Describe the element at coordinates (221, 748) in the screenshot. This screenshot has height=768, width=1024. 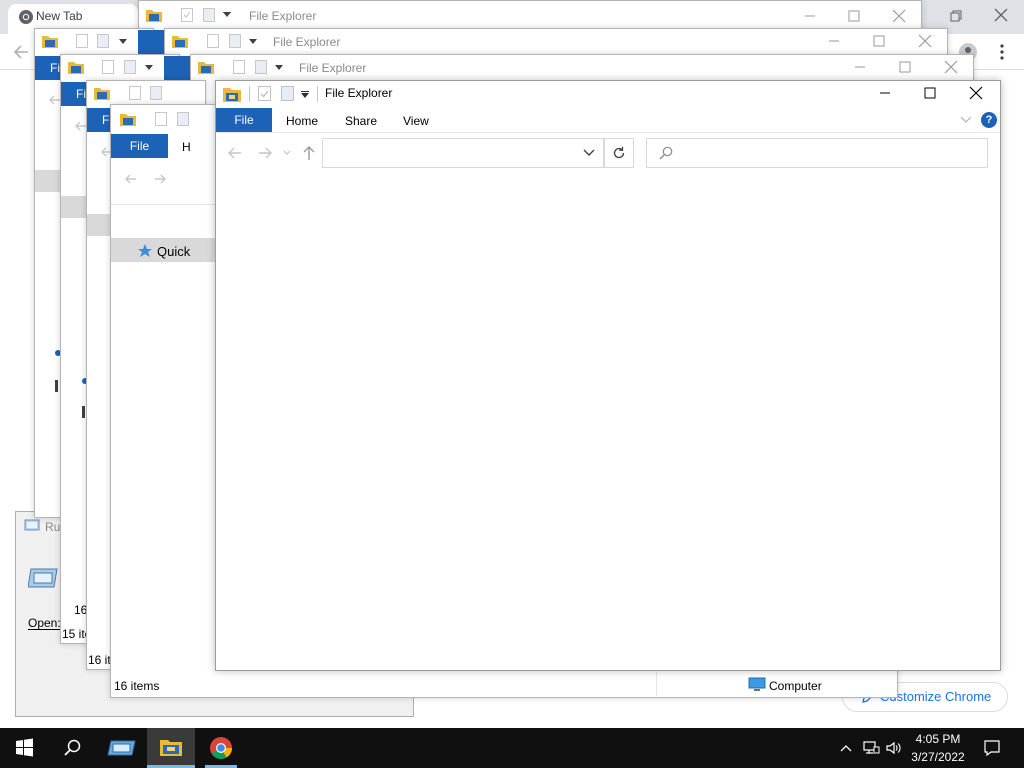
I see `chrome-taskbar-icon` at that location.